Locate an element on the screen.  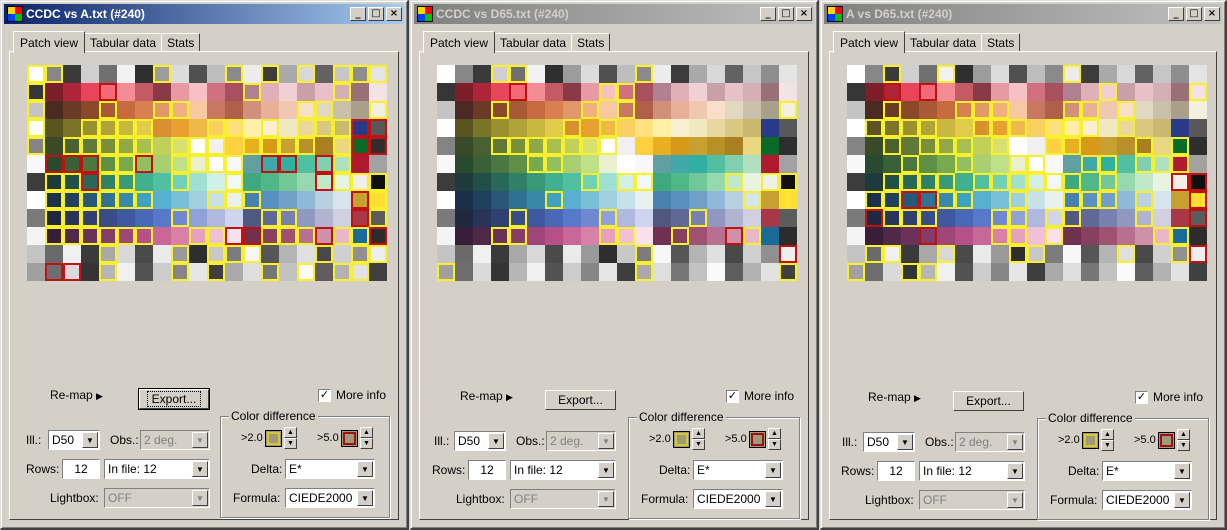
gt5-color-swatch is located at coordinates (349, 438).